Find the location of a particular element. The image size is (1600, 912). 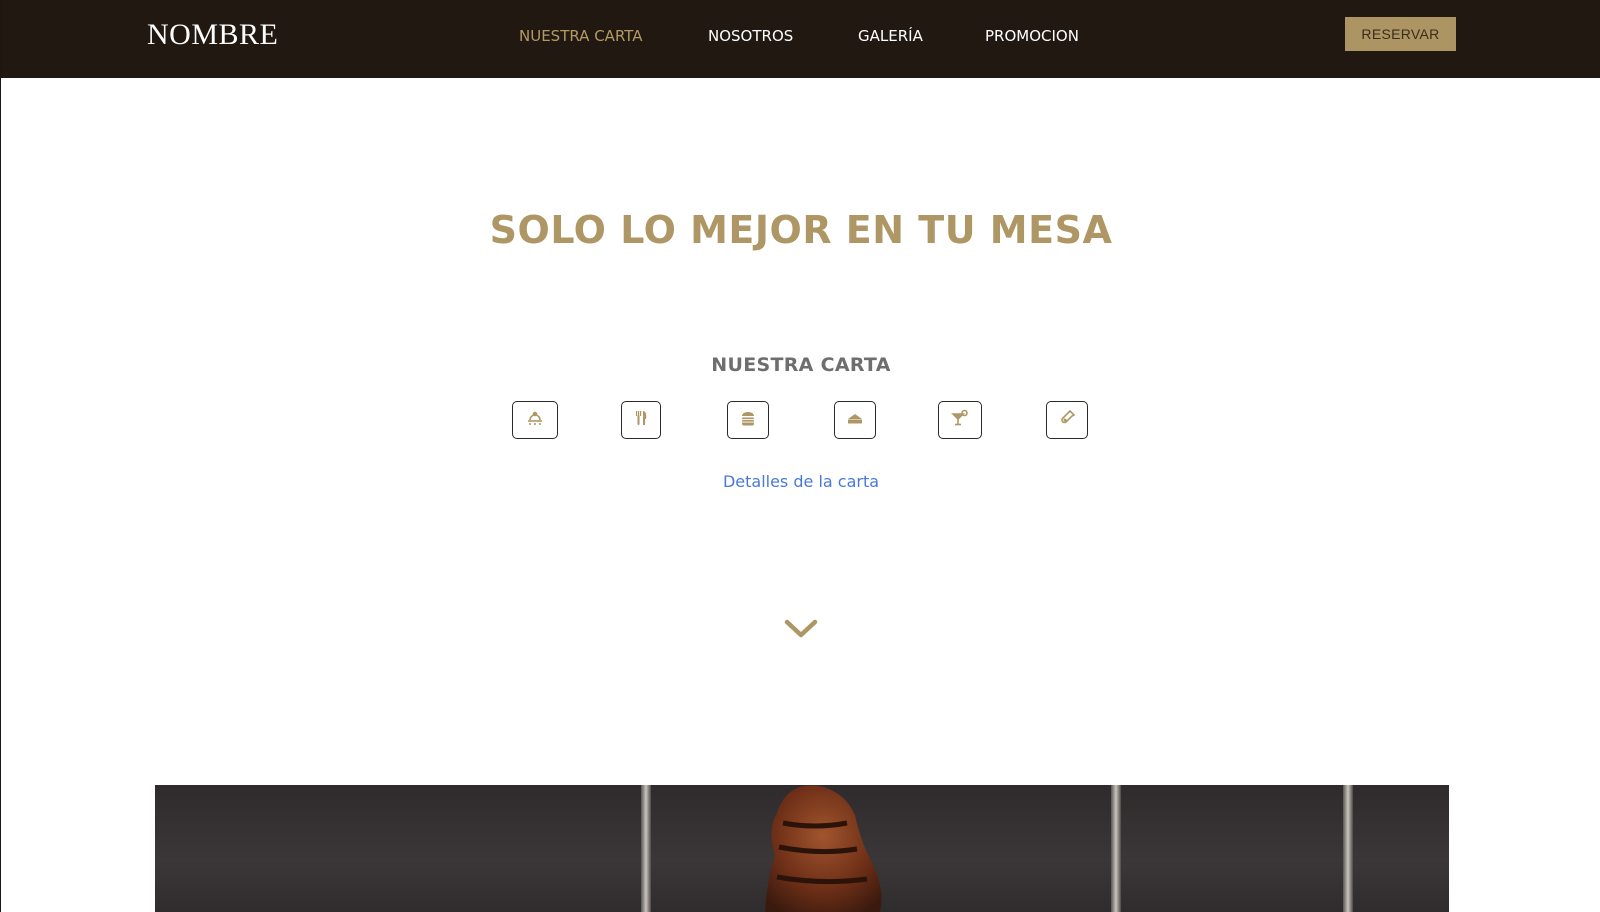

category-wines-button is located at coordinates (1067, 420).